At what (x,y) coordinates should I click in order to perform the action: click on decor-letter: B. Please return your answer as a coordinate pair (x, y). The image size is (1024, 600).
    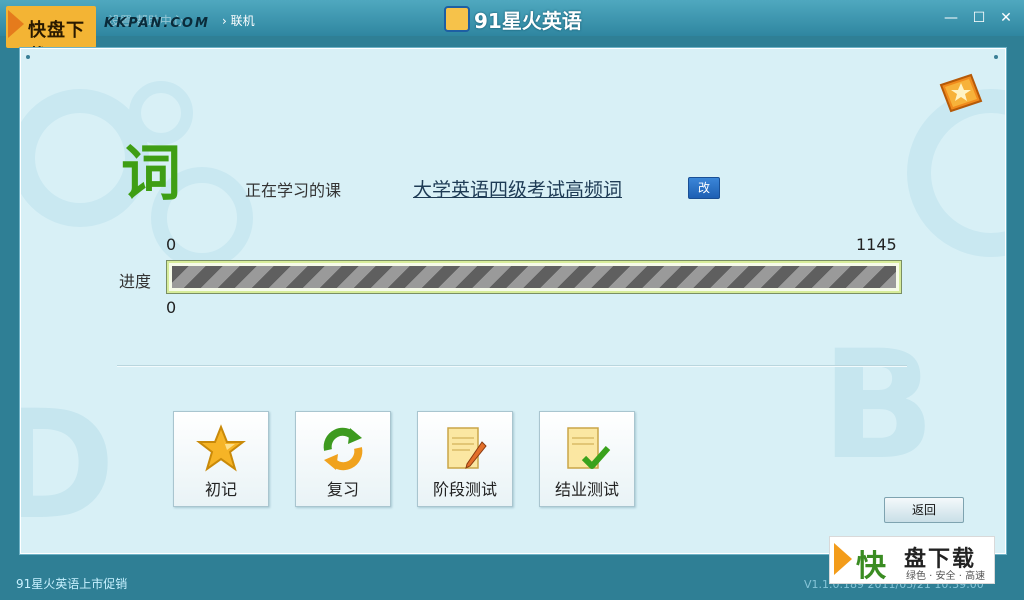
    Looking at the image, I should click on (878, 406).